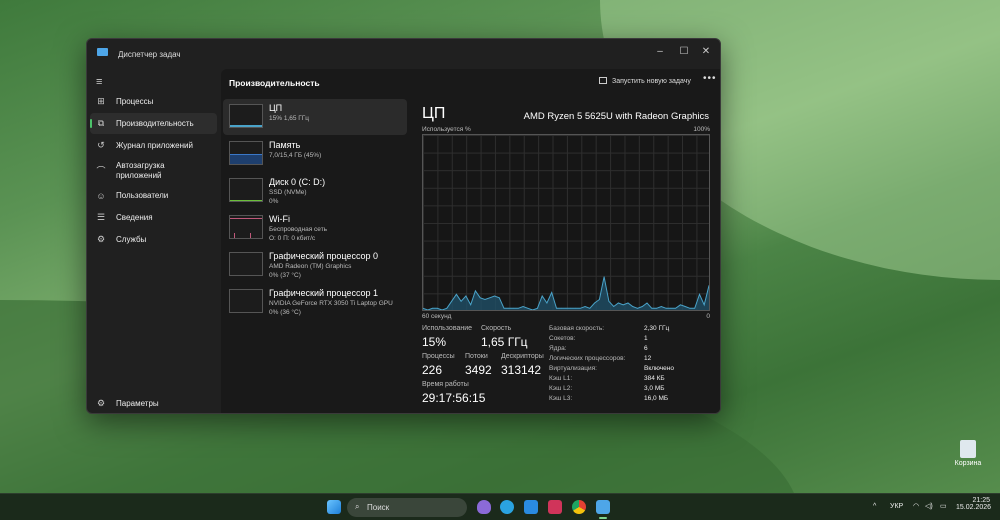 Image resolution: width=1000 pixels, height=520 pixels. What do you see at coordinates (437, 316) in the screenshot?
I see `x-axis-label: 60 секунд` at bounding box center [437, 316].